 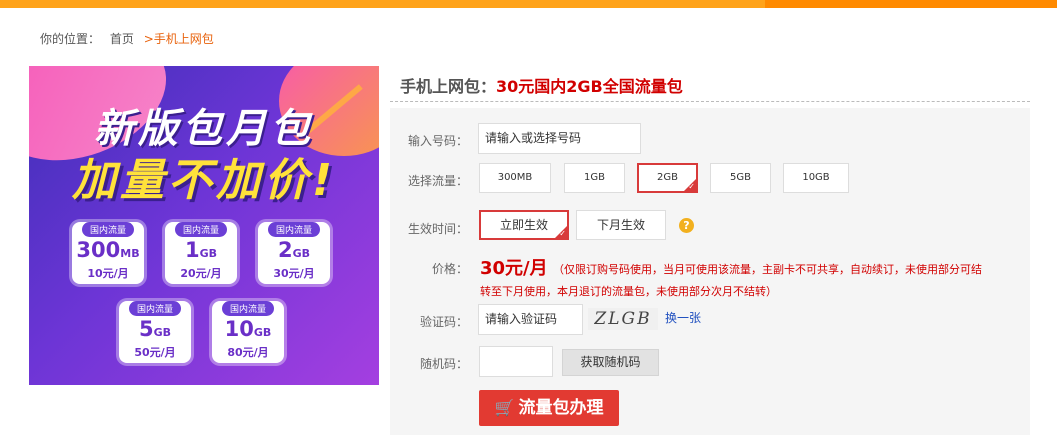 What do you see at coordinates (155, 352) in the screenshot?
I see `card-price: 50元/月` at bounding box center [155, 352].